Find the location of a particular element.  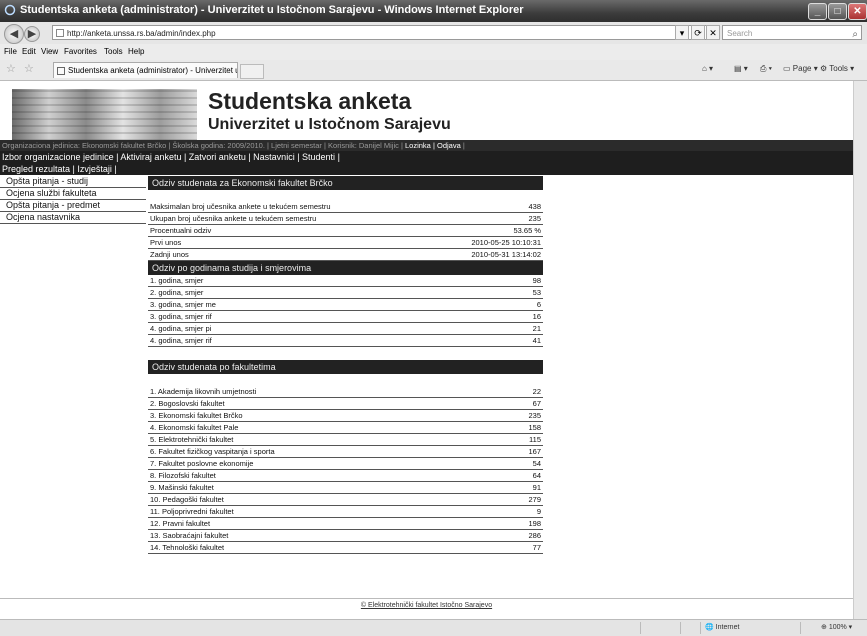

page-menu-label: Page is located at coordinates (802, 68).